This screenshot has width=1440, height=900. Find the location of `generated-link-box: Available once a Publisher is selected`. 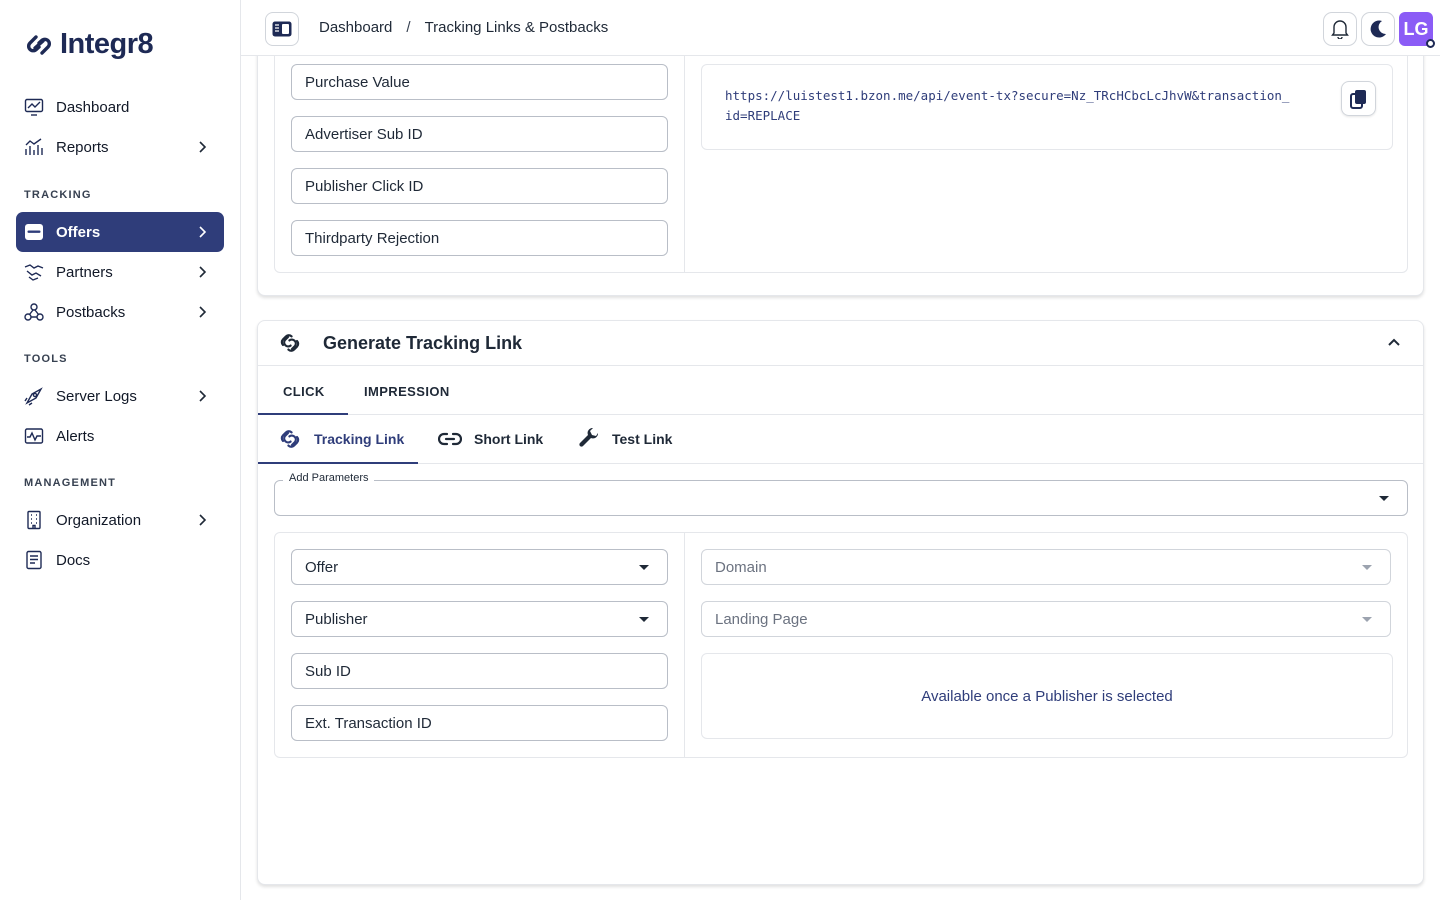

generated-link-box: Available once a Publisher is selected is located at coordinates (1047, 696).